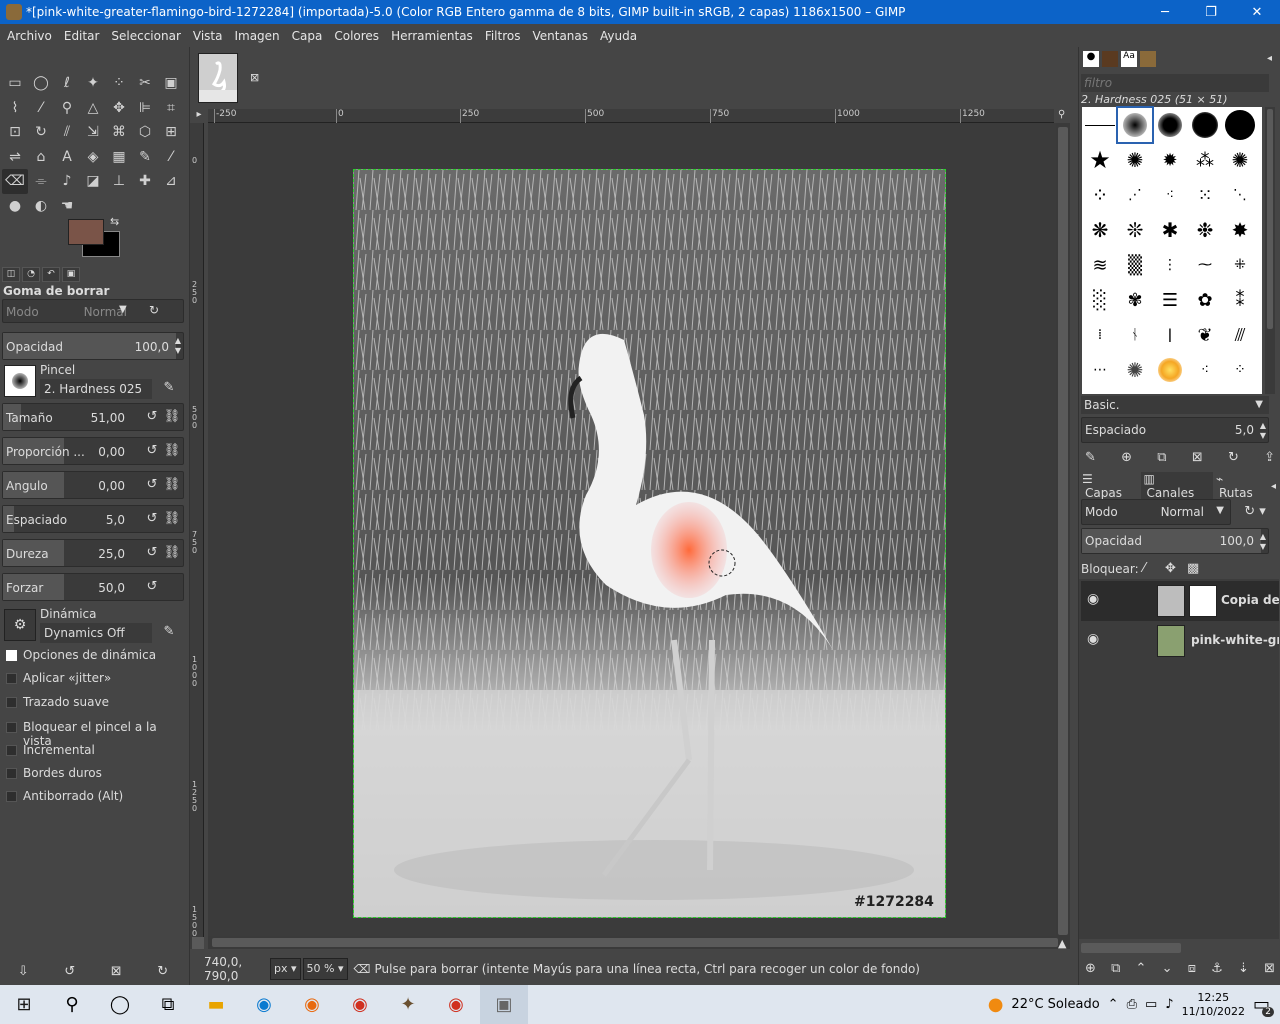  Describe the element at coordinates (72, 1004) in the screenshot. I see `search-icon: ⚲` at that location.